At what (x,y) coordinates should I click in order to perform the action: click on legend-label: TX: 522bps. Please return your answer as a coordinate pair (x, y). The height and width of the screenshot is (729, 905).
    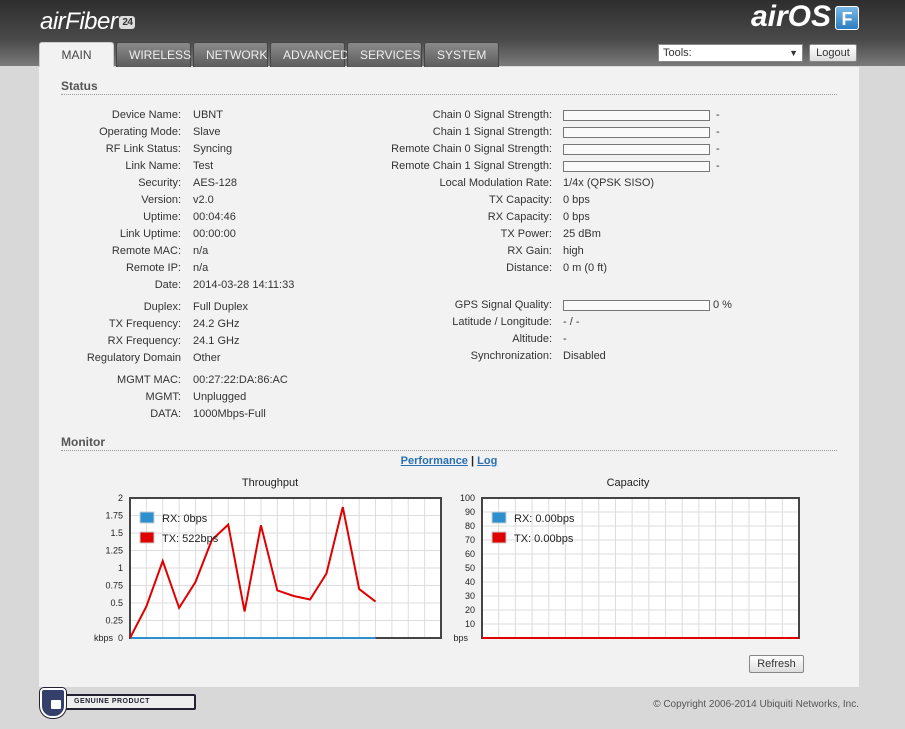
    Looking at the image, I should click on (190, 539).